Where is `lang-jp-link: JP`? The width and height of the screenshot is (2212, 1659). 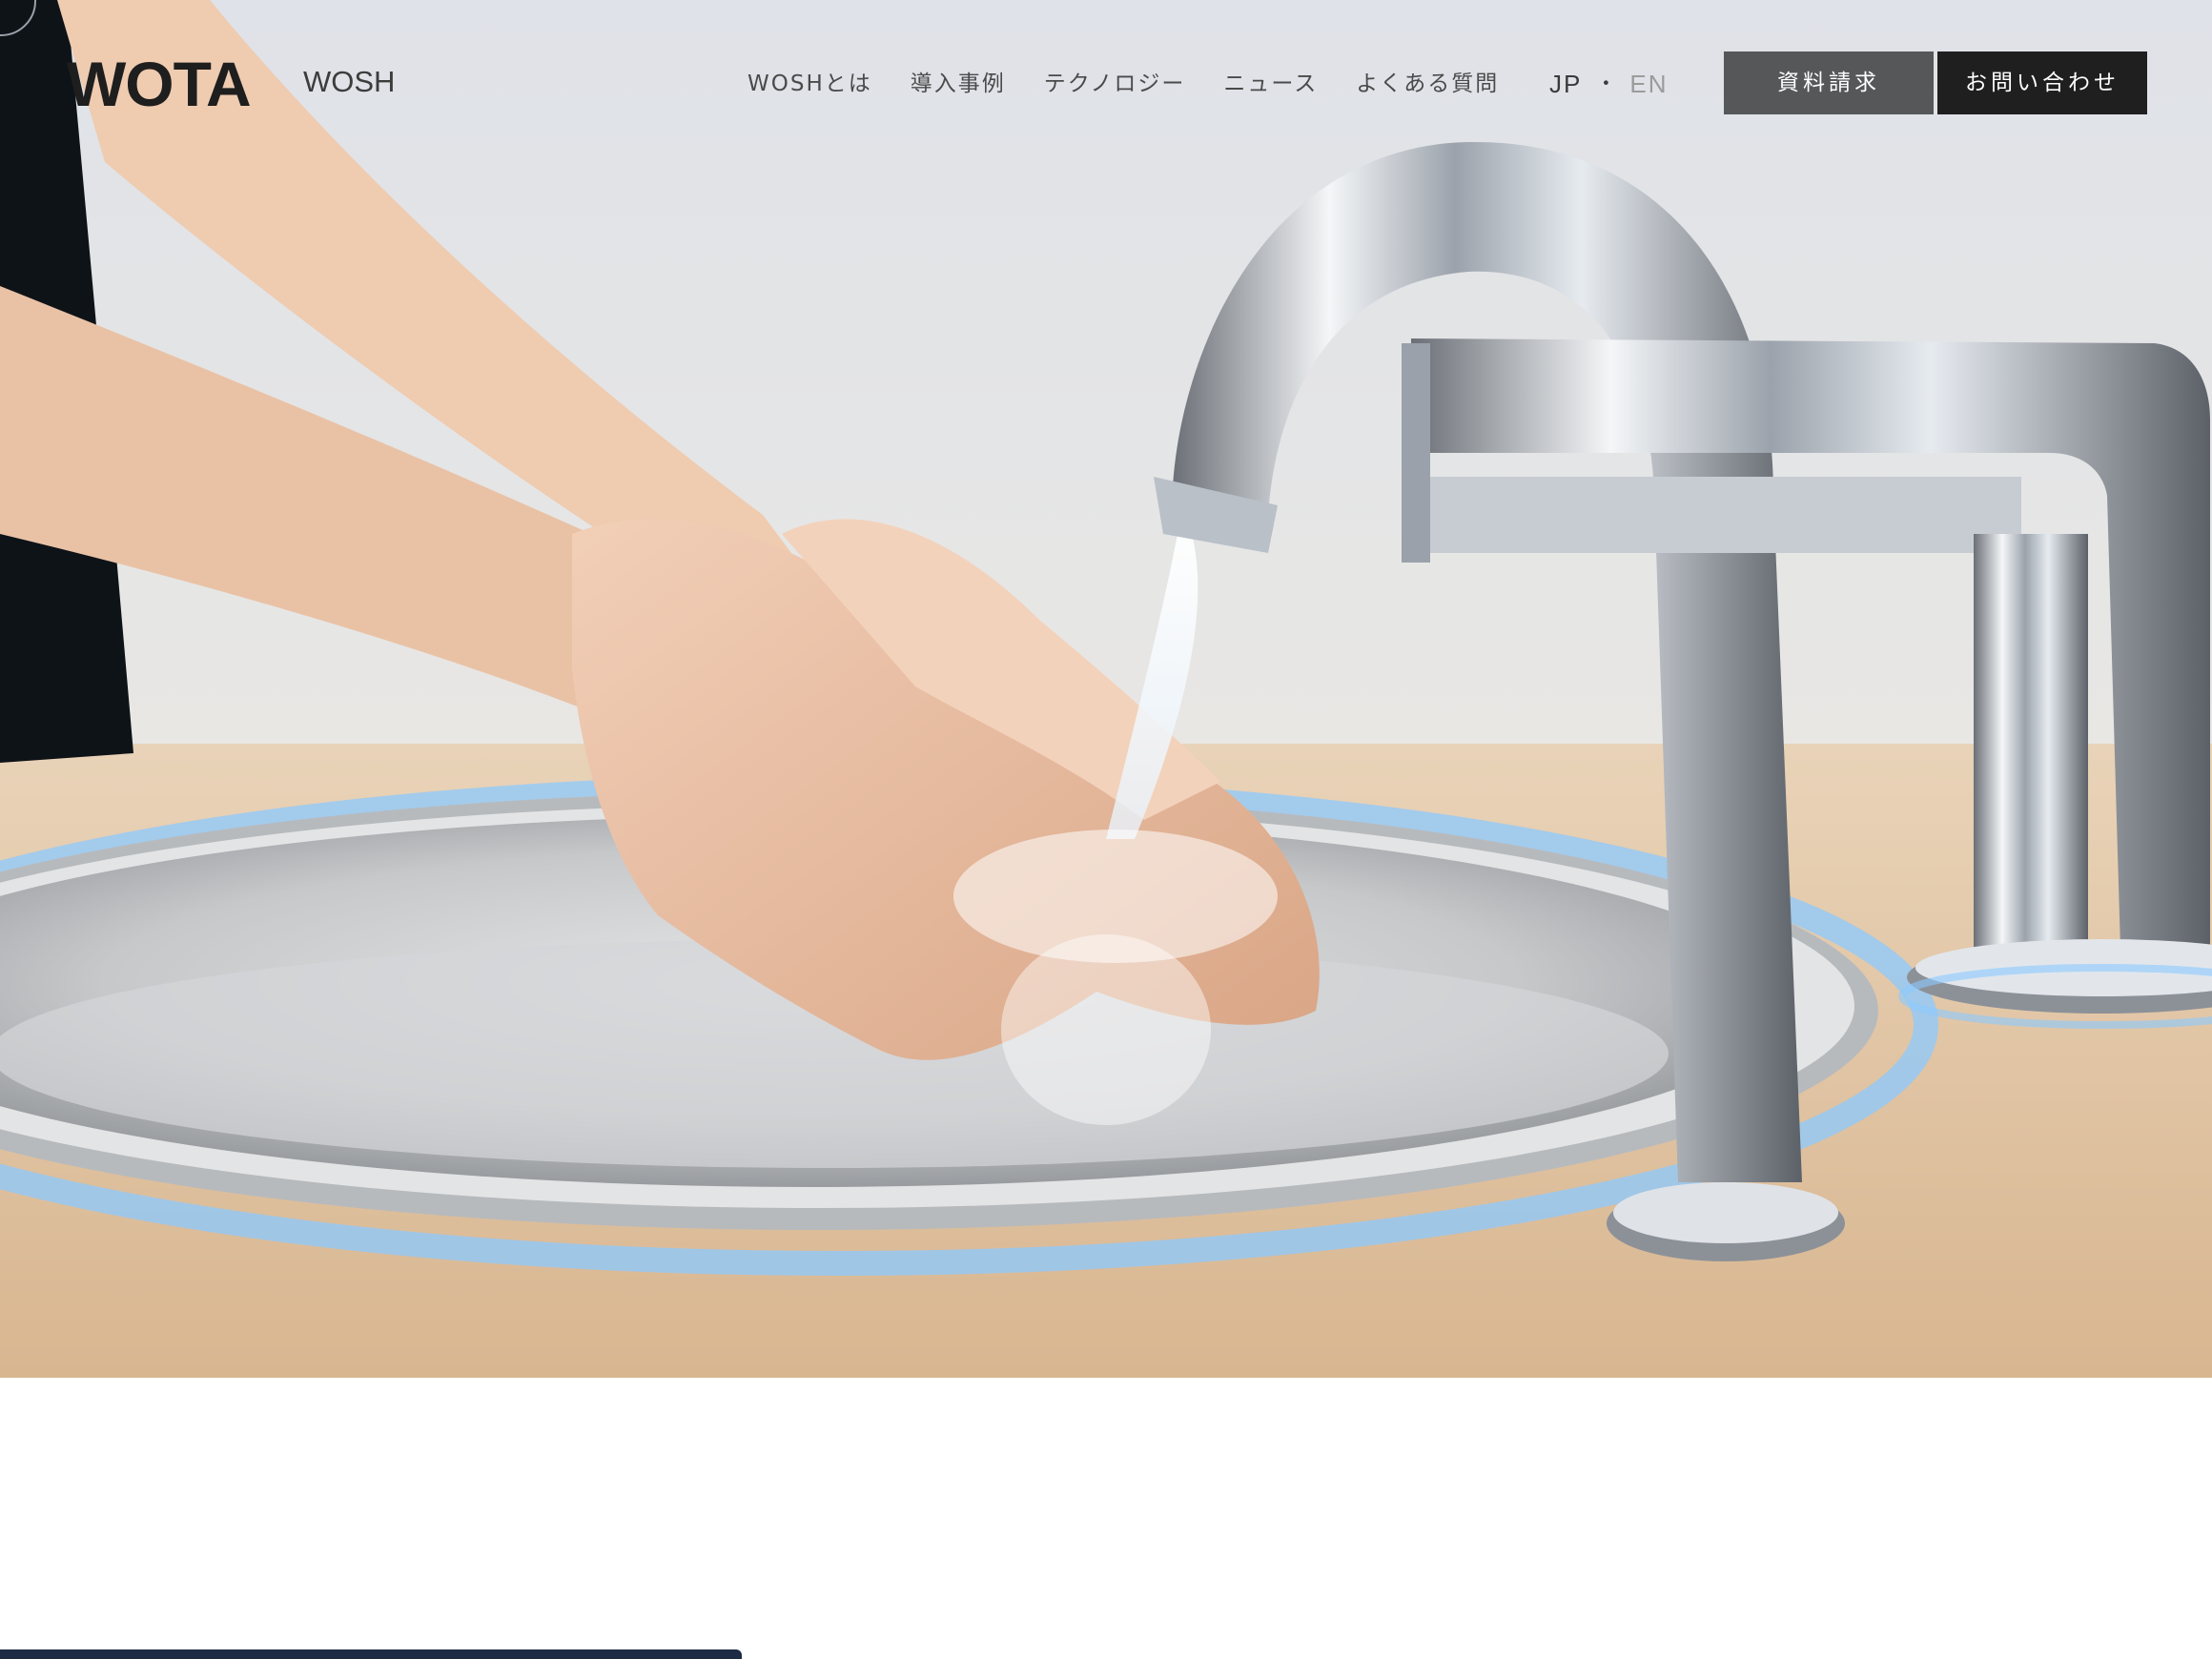 lang-jp-link: JP is located at coordinates (1565, 84).